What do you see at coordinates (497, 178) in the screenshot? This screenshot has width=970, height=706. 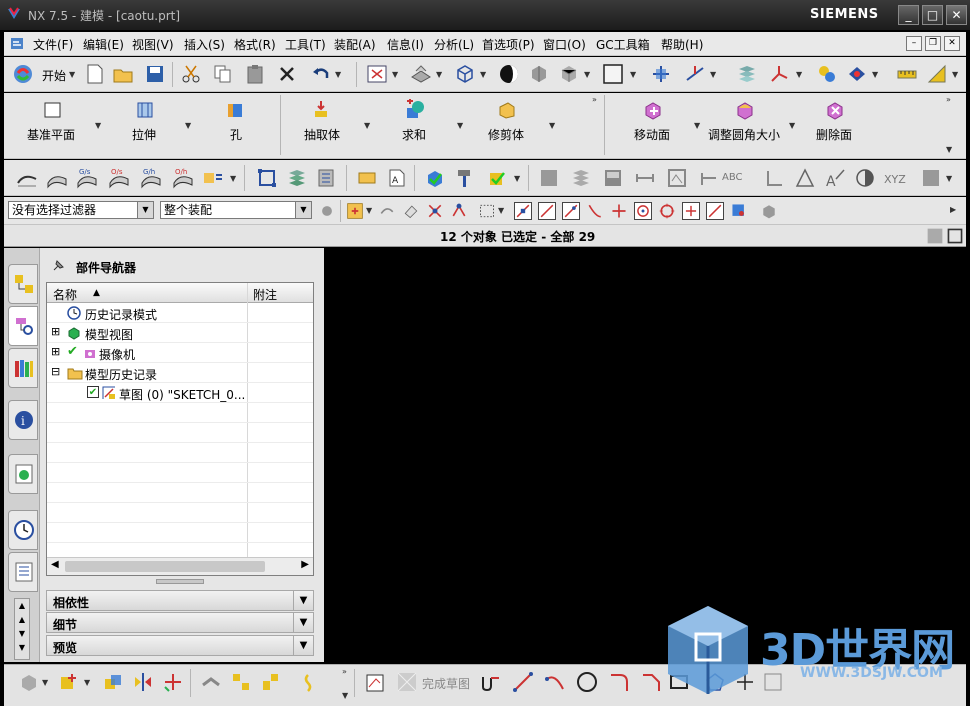 I see `check-block-icon` at bounding box center [497, 178].